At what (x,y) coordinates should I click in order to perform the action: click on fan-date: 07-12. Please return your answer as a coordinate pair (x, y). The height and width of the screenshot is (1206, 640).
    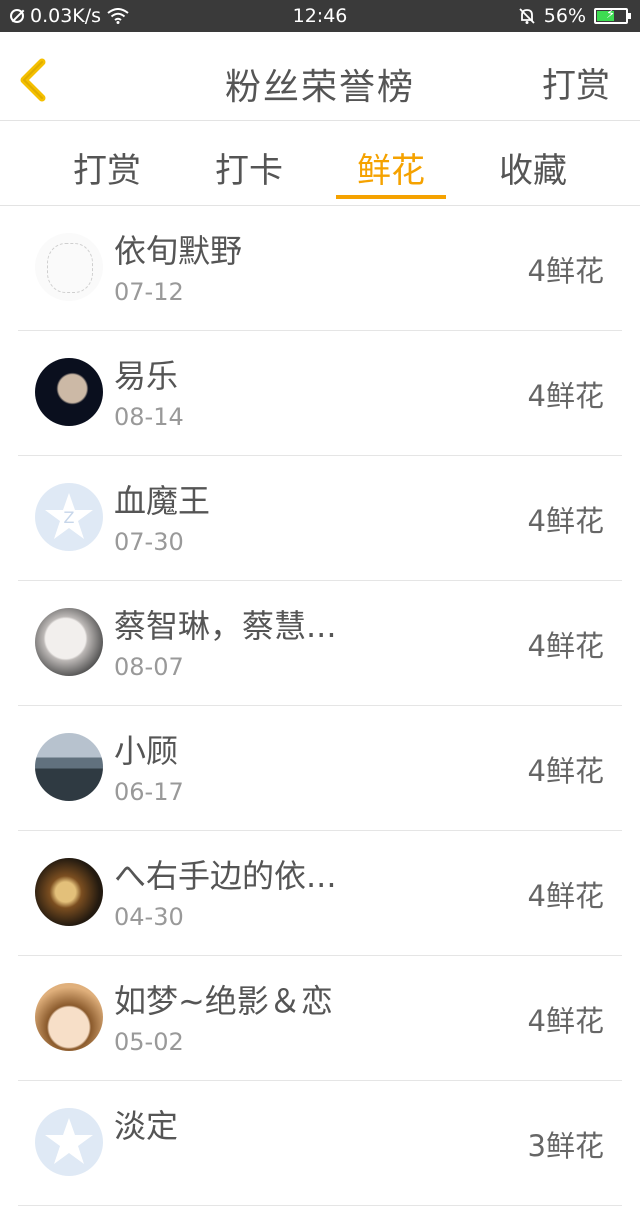
    Looking at the image, I should click on (149, 292).